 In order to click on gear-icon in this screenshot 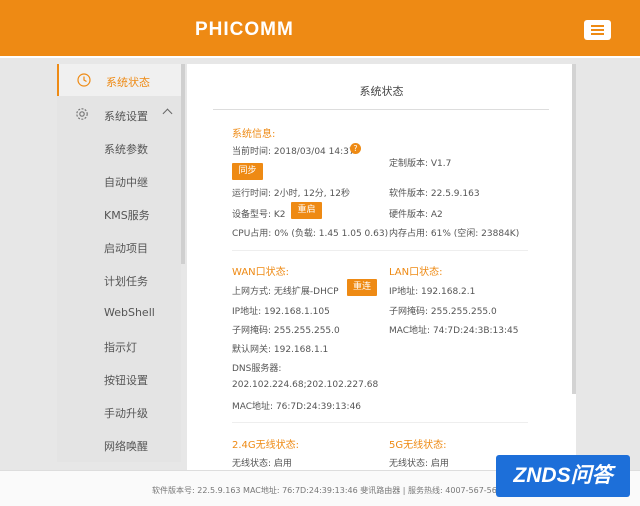, I will do `click(82, 114)`.